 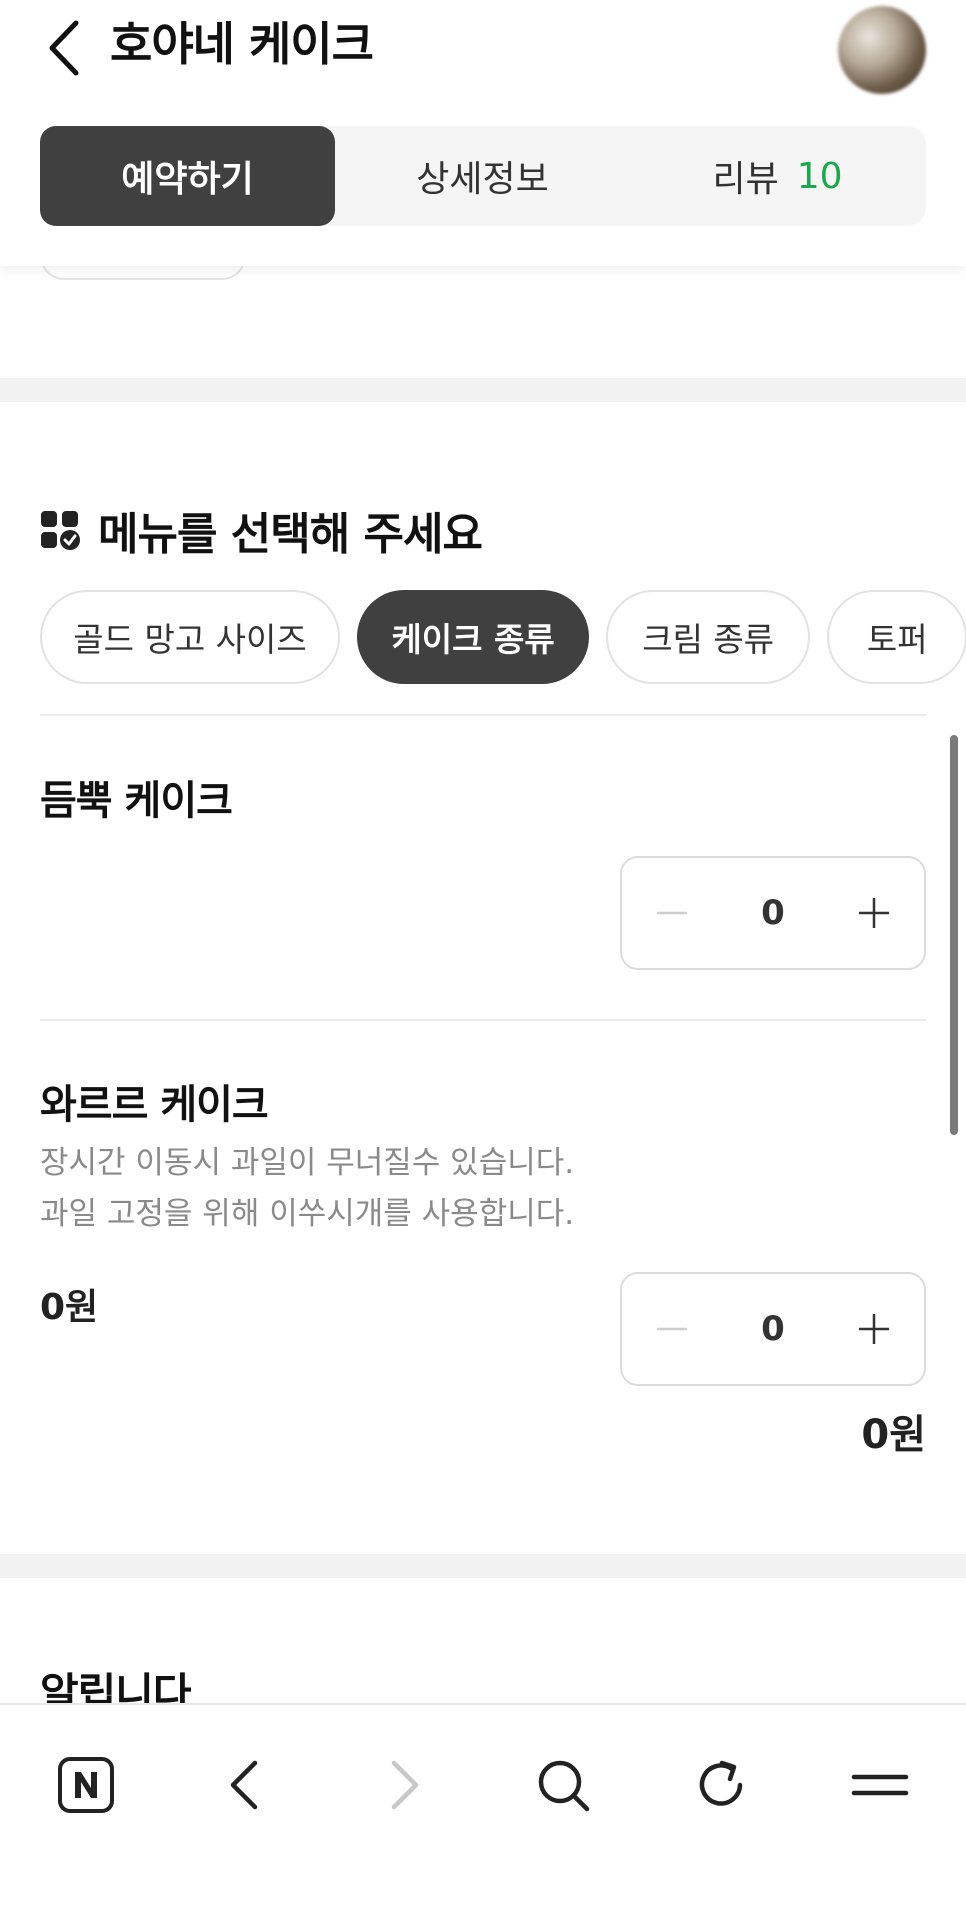 I want to click on menu-section-title-text: 메뉴를 선택해 주세요, so click(x=290, y=534).